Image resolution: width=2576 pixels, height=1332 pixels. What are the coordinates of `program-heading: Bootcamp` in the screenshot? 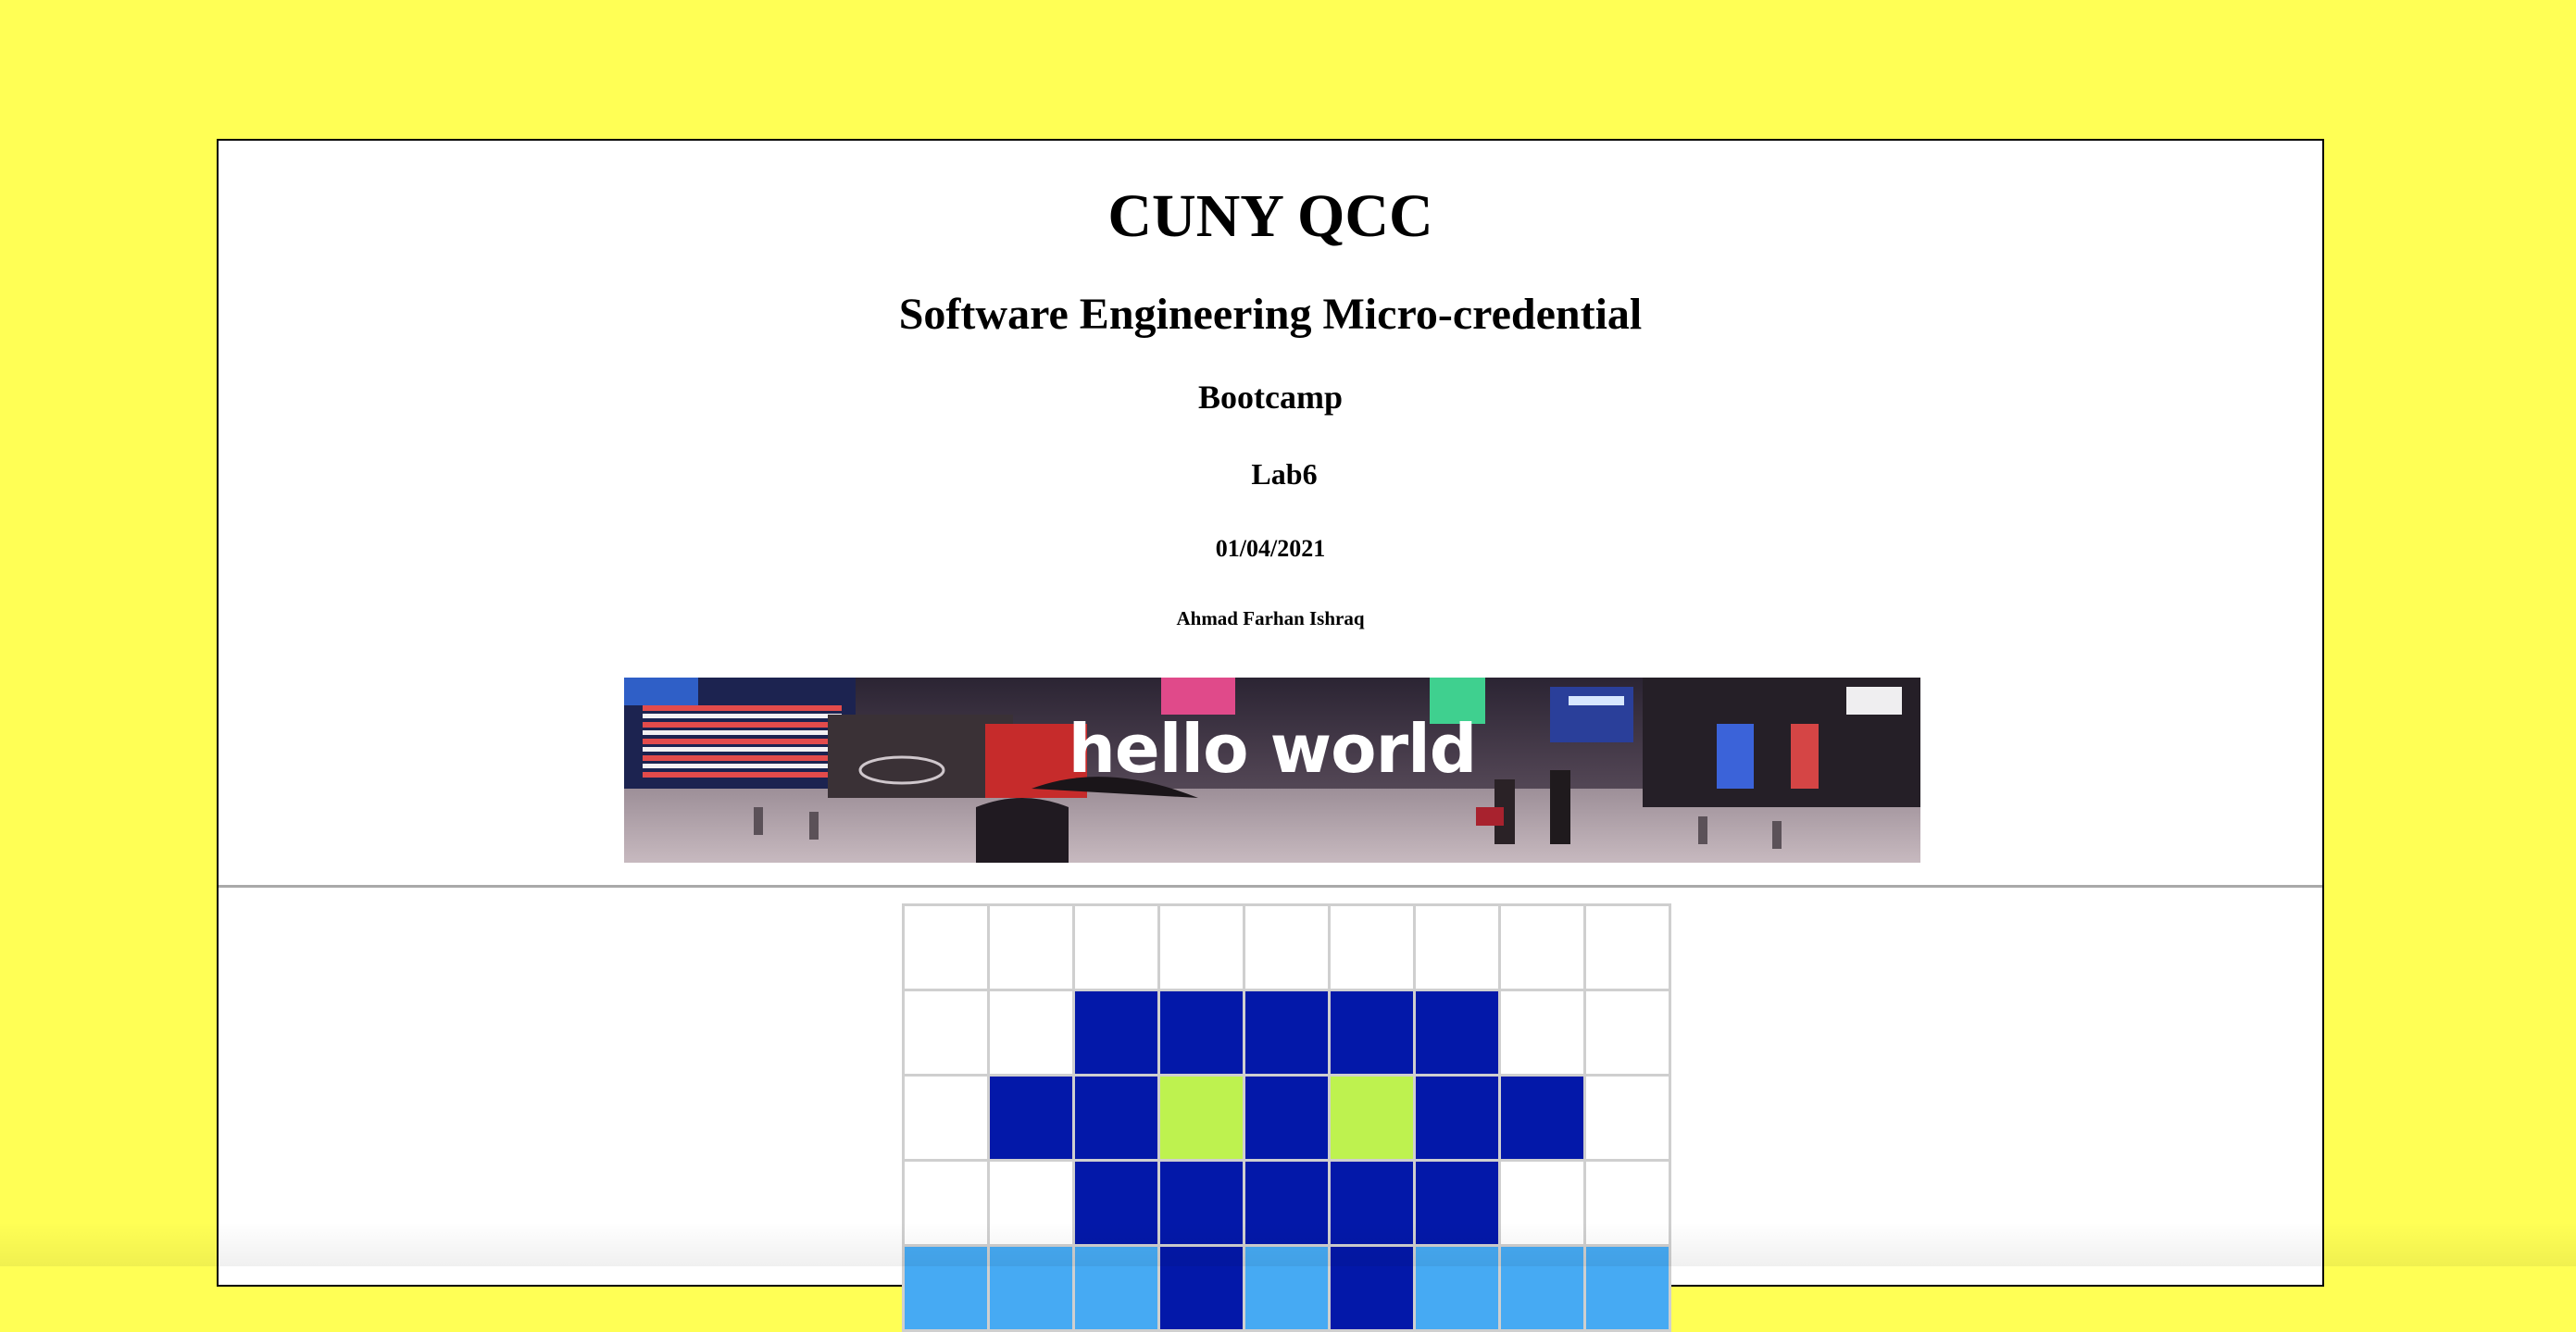 It's located at (1271, 398).